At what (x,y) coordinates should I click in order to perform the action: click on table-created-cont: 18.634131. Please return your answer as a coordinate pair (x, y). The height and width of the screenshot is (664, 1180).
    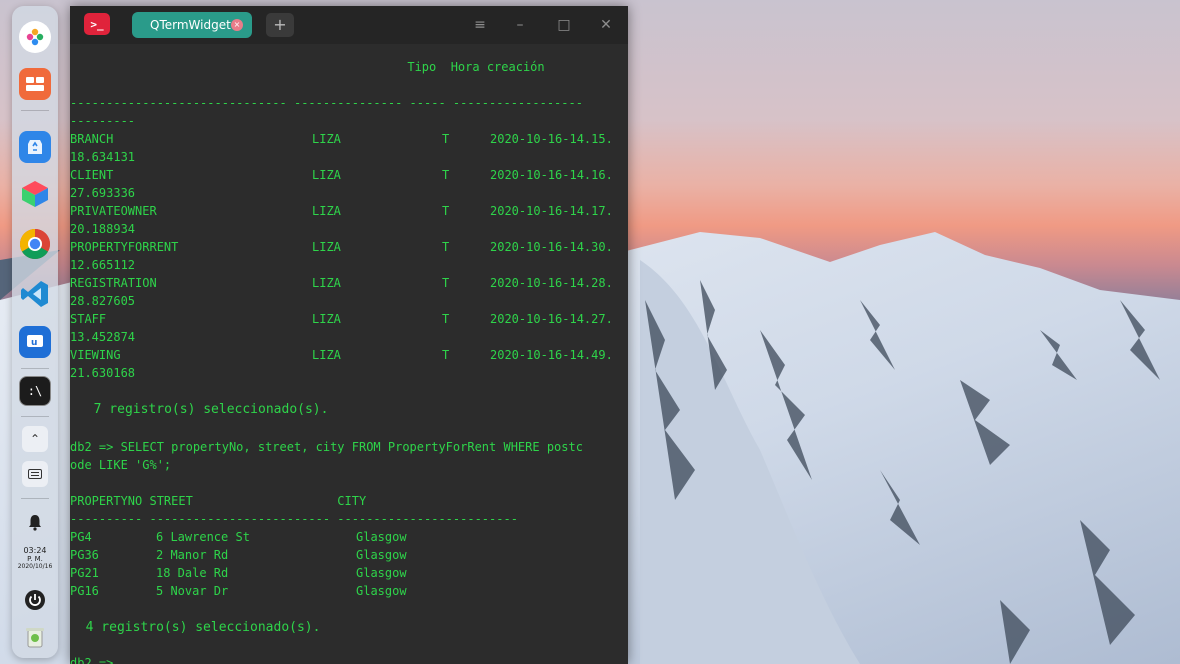
    Looking at the image, I should click on (103, 157).